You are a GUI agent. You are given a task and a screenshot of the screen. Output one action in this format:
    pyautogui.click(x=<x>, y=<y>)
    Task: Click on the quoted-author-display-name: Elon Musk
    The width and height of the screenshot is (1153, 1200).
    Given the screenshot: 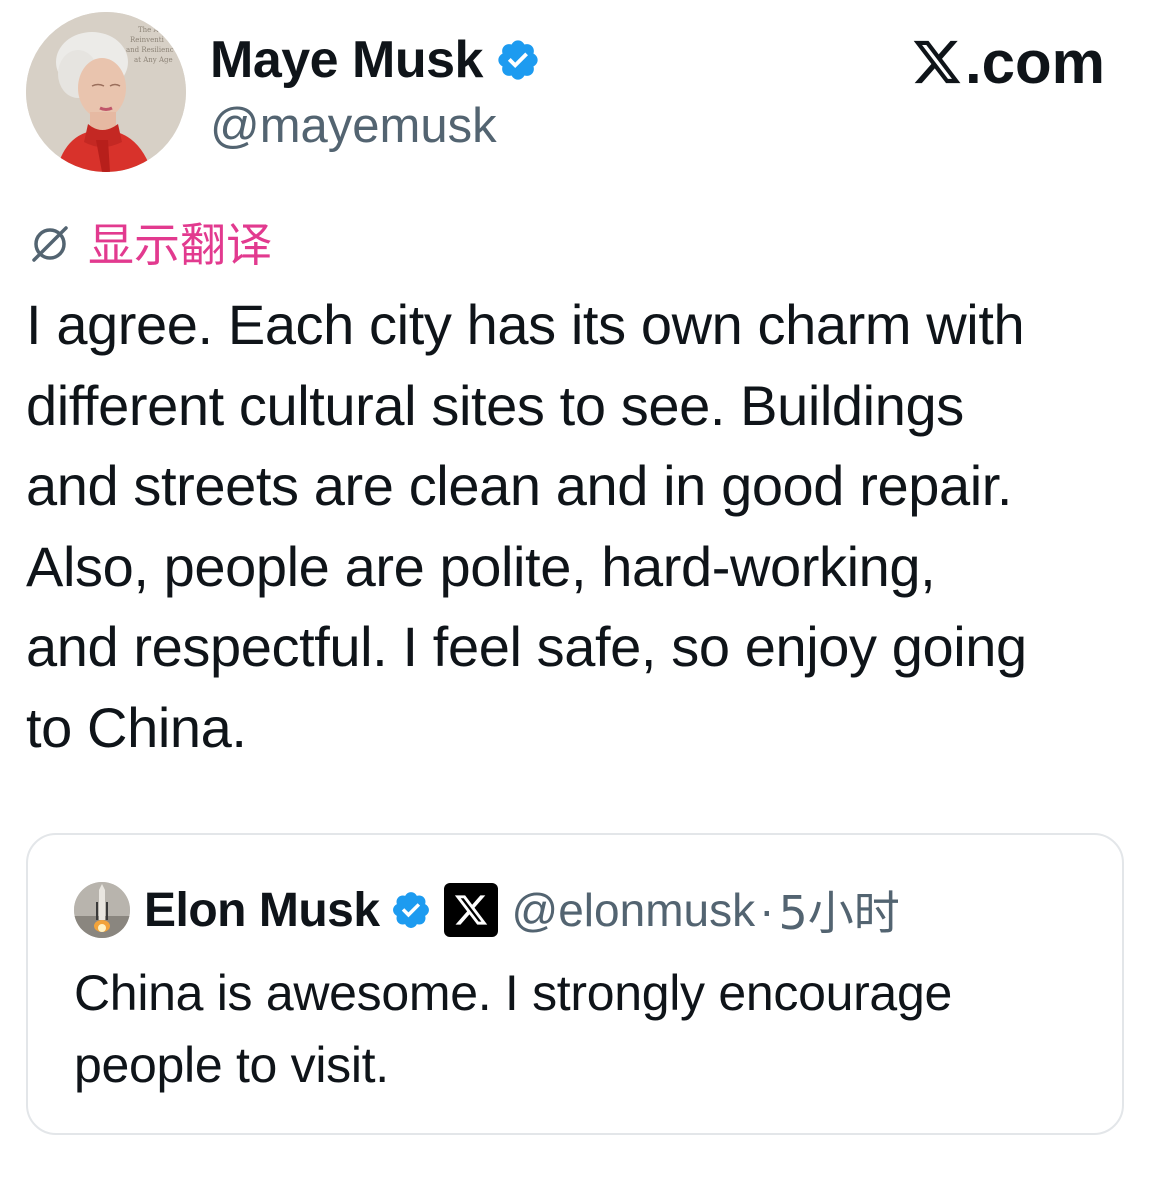 What is the action you would take?
    pyautogui.click(x=262, y=910)
    